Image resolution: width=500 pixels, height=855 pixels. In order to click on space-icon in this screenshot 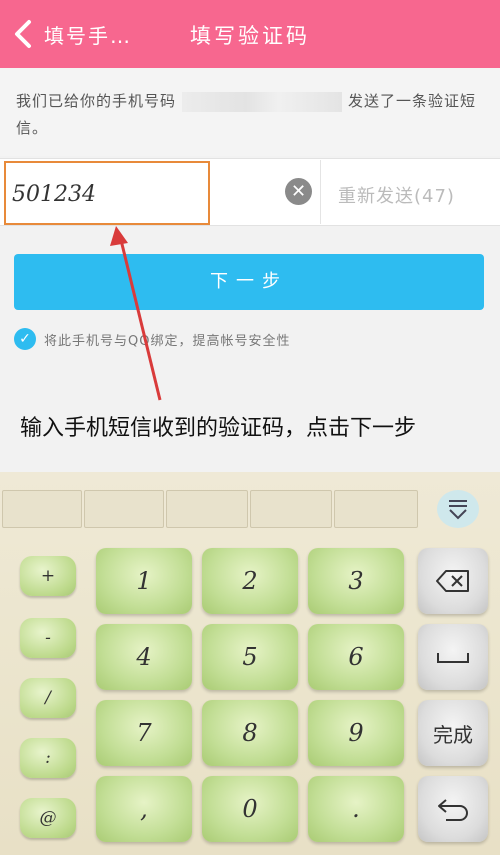, I will do `click(453, 658)`.